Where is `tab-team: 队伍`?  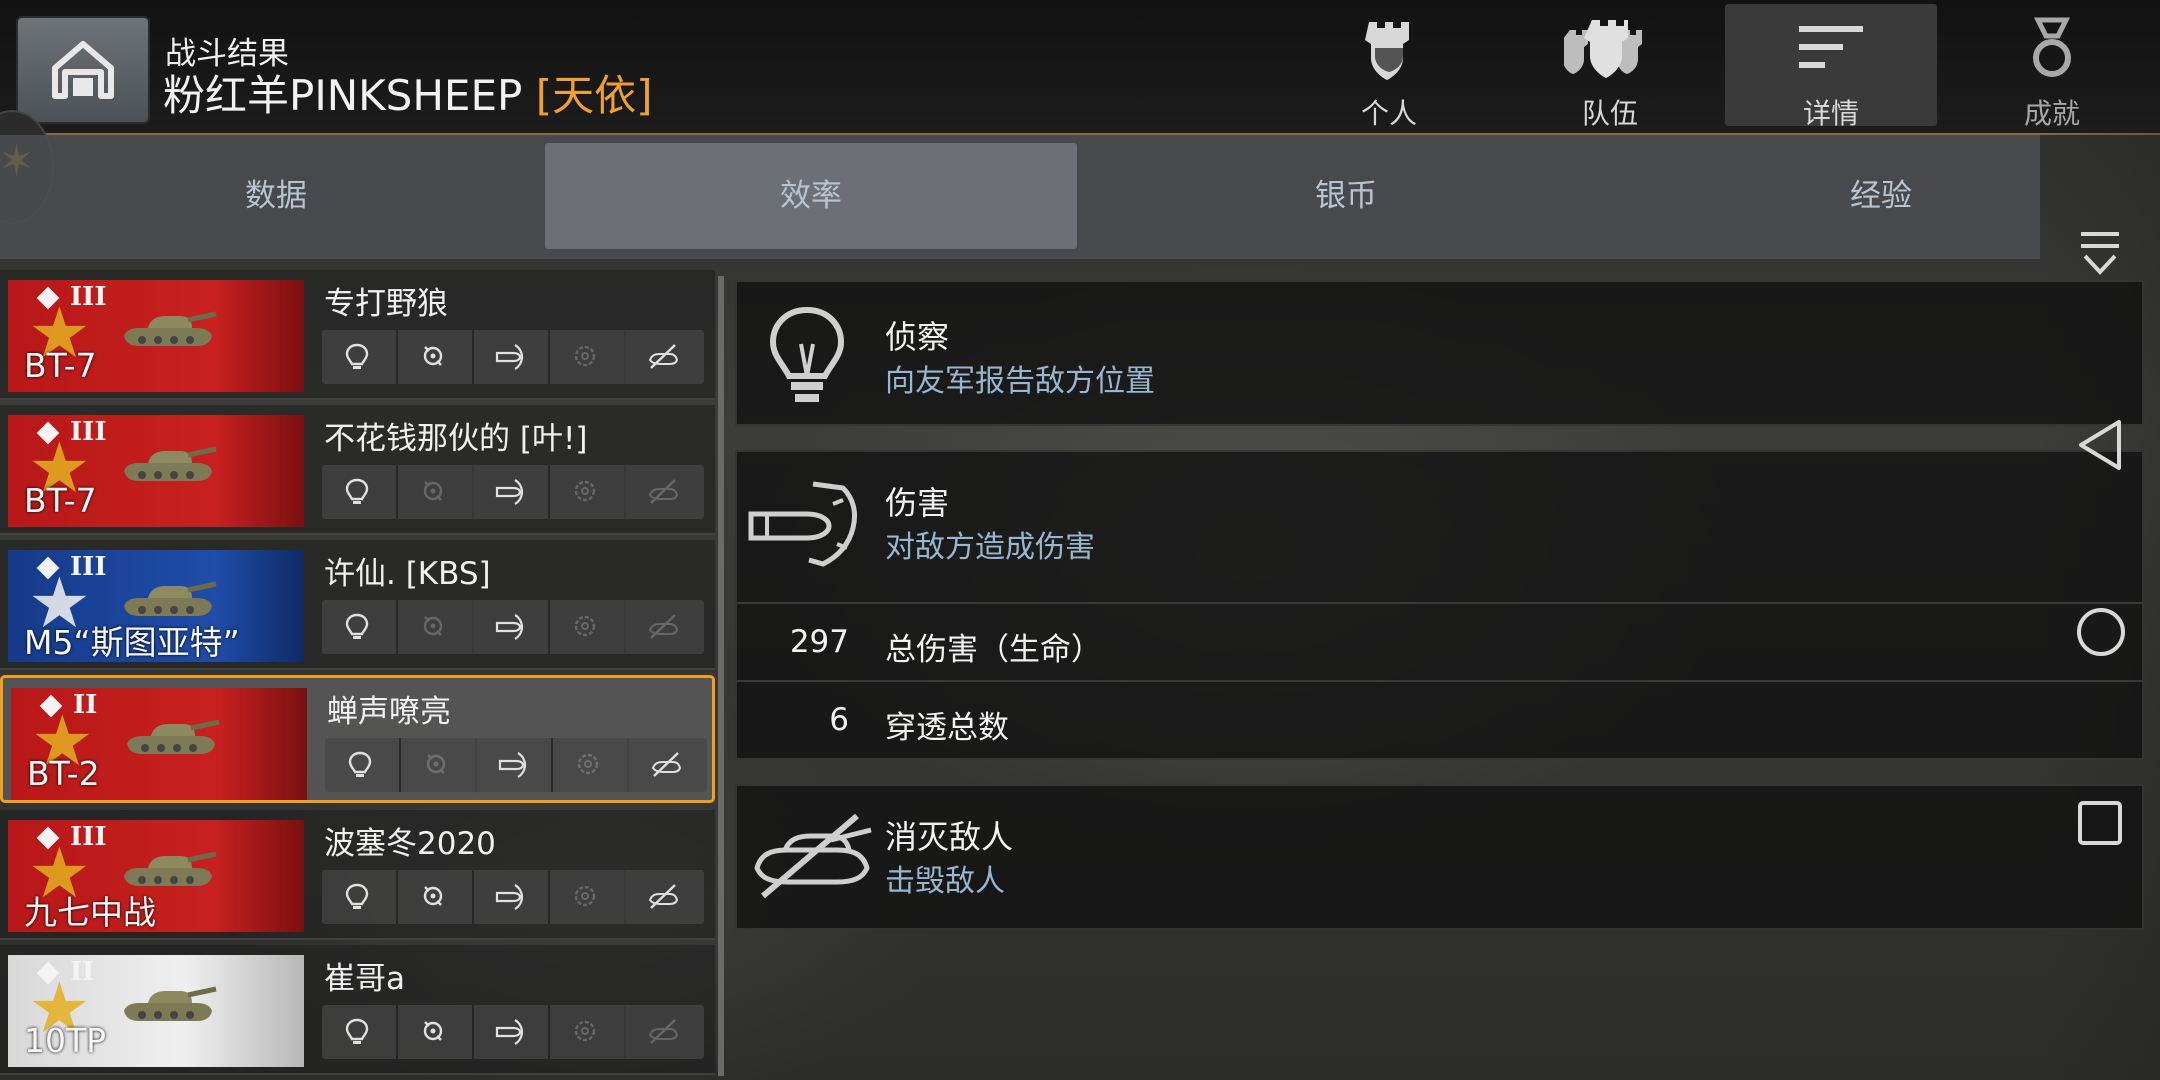
tab-team: 队伍 is located at coordinates (1610, 65).